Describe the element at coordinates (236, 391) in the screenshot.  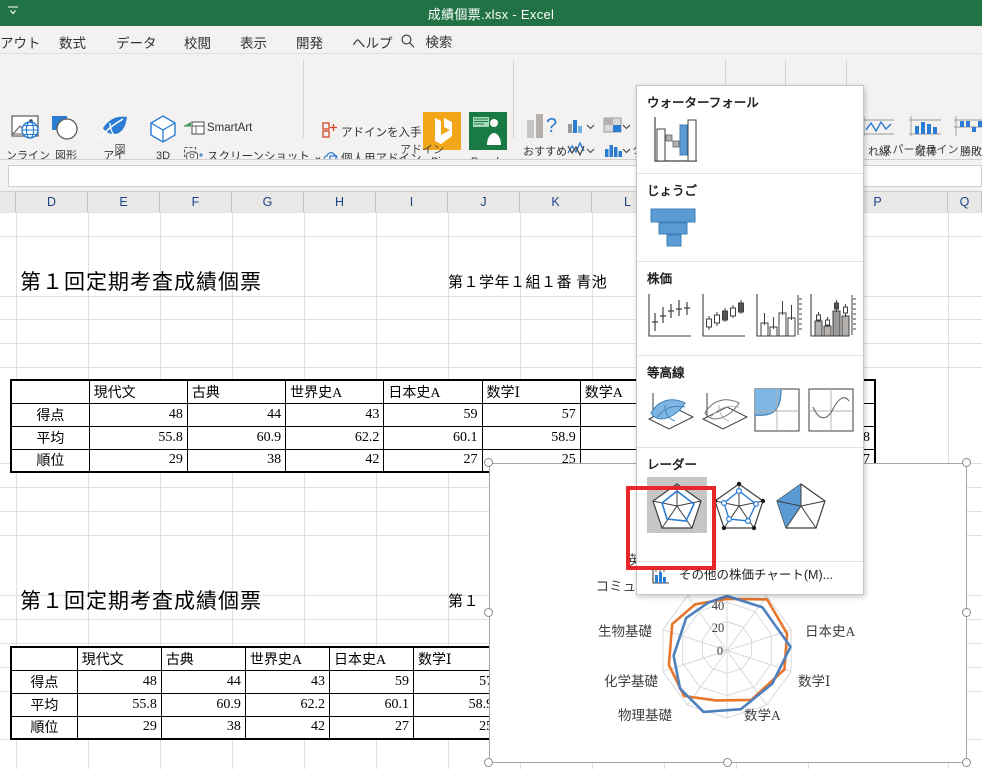
I see `table1-header-koten: 古典` at that location.